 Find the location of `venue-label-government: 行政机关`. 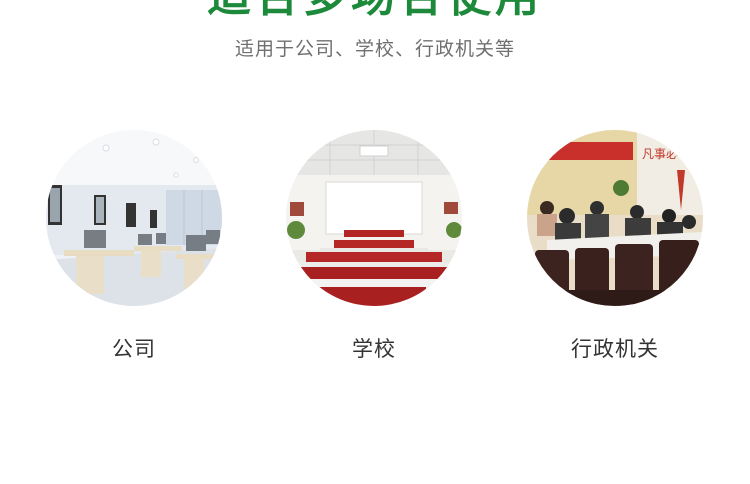

venue-label-government: 行政机关 is located at coordinates (615, 349).